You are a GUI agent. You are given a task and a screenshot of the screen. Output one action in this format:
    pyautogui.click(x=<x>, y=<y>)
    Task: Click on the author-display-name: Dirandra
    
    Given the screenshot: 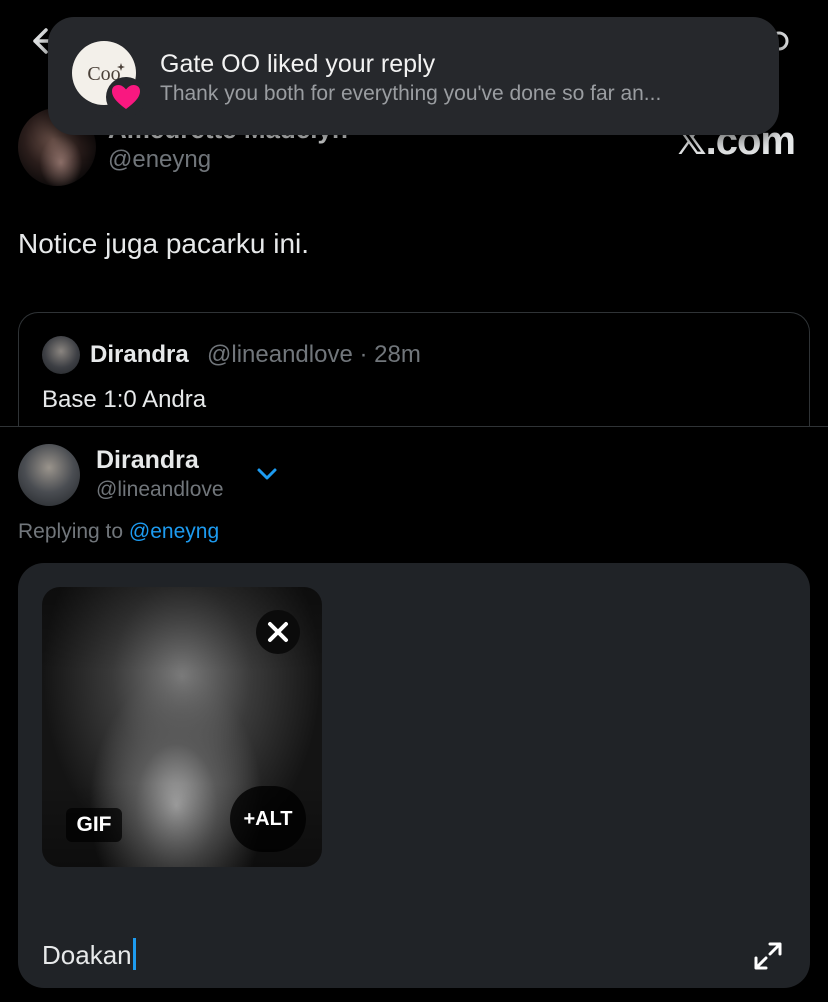 What is the action you would take?
    pyautogui.click(x=147, y=460)
    